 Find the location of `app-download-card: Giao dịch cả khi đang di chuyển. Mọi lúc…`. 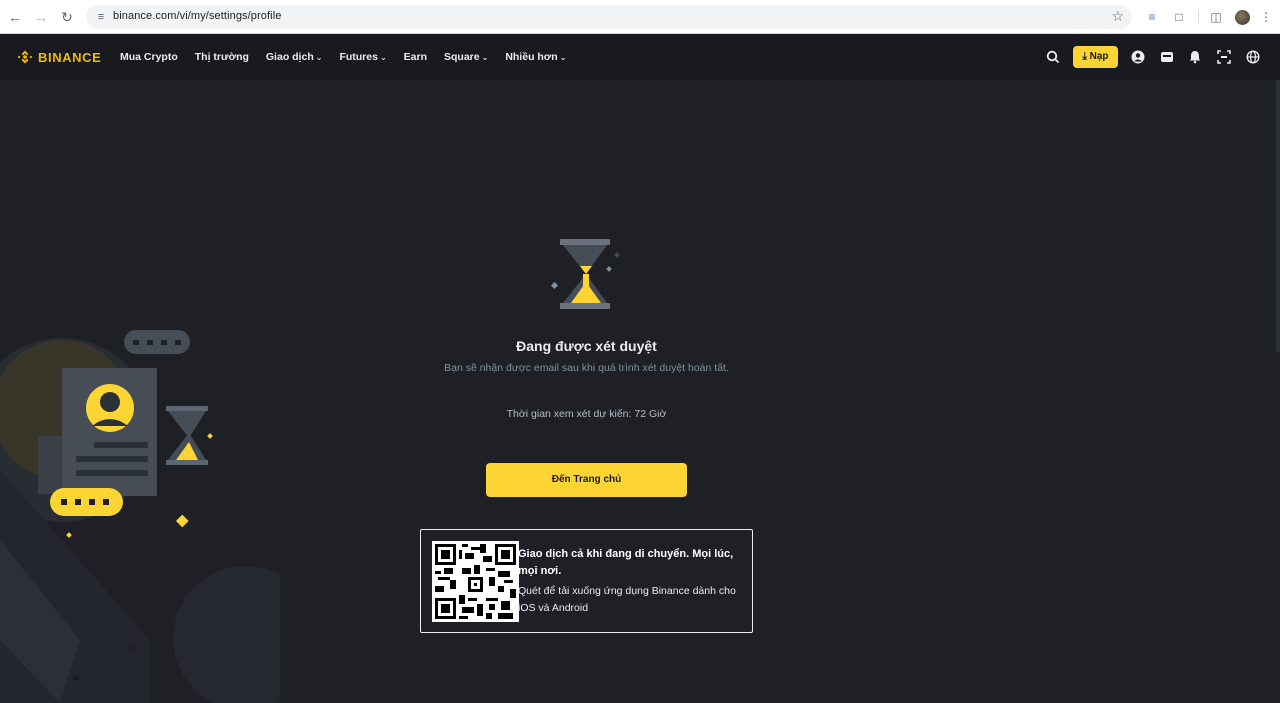

app-download-card: Giao dịch cả khi đang di chuyển. Mọi lúc… is located at coordinates (586, 581).